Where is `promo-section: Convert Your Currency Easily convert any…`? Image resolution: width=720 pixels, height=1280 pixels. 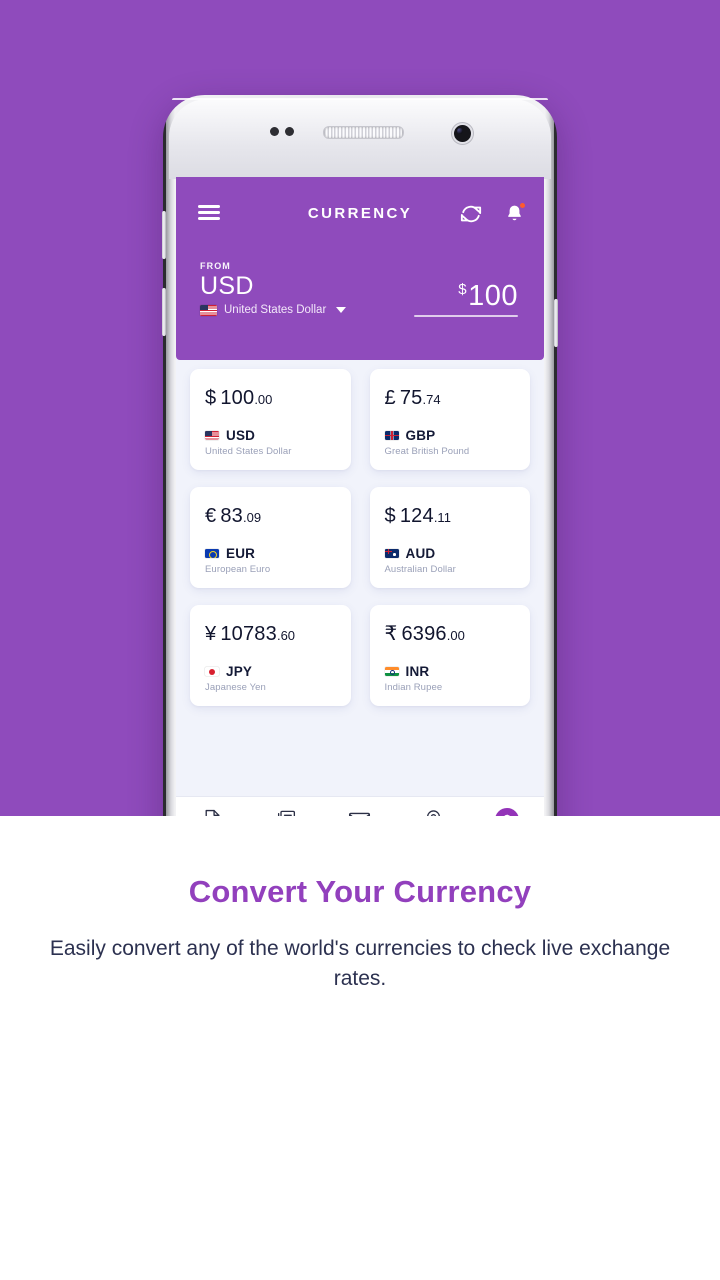
promo-section: Convert Your Currency Easily convert any… is located at coordinates (360, 905).